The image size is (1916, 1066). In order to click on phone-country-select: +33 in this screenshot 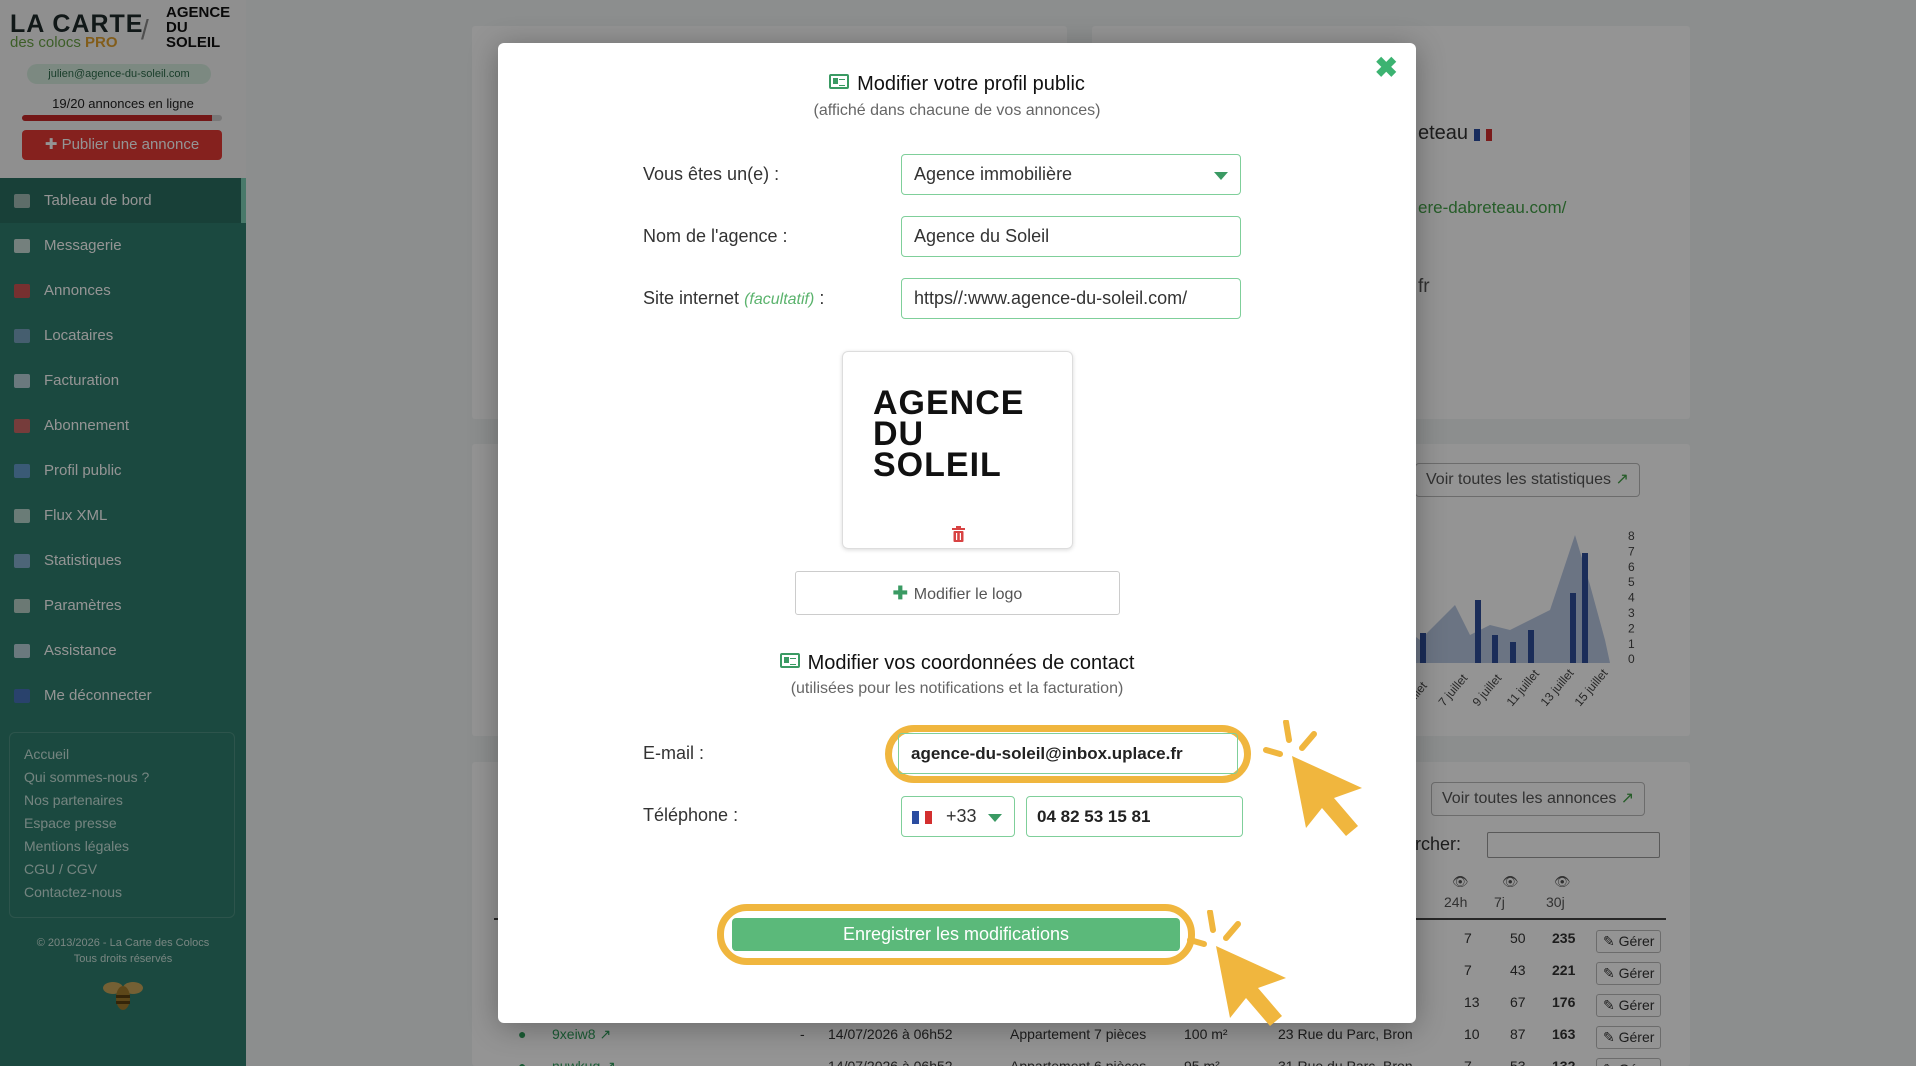, I will do `click(958, 816)`.